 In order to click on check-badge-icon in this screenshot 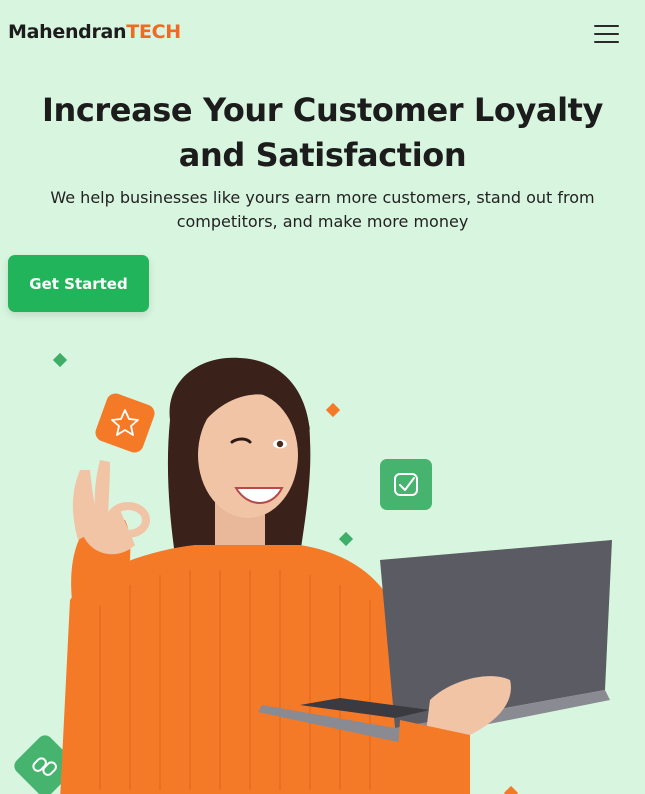, I will do `click(406, 484)`.